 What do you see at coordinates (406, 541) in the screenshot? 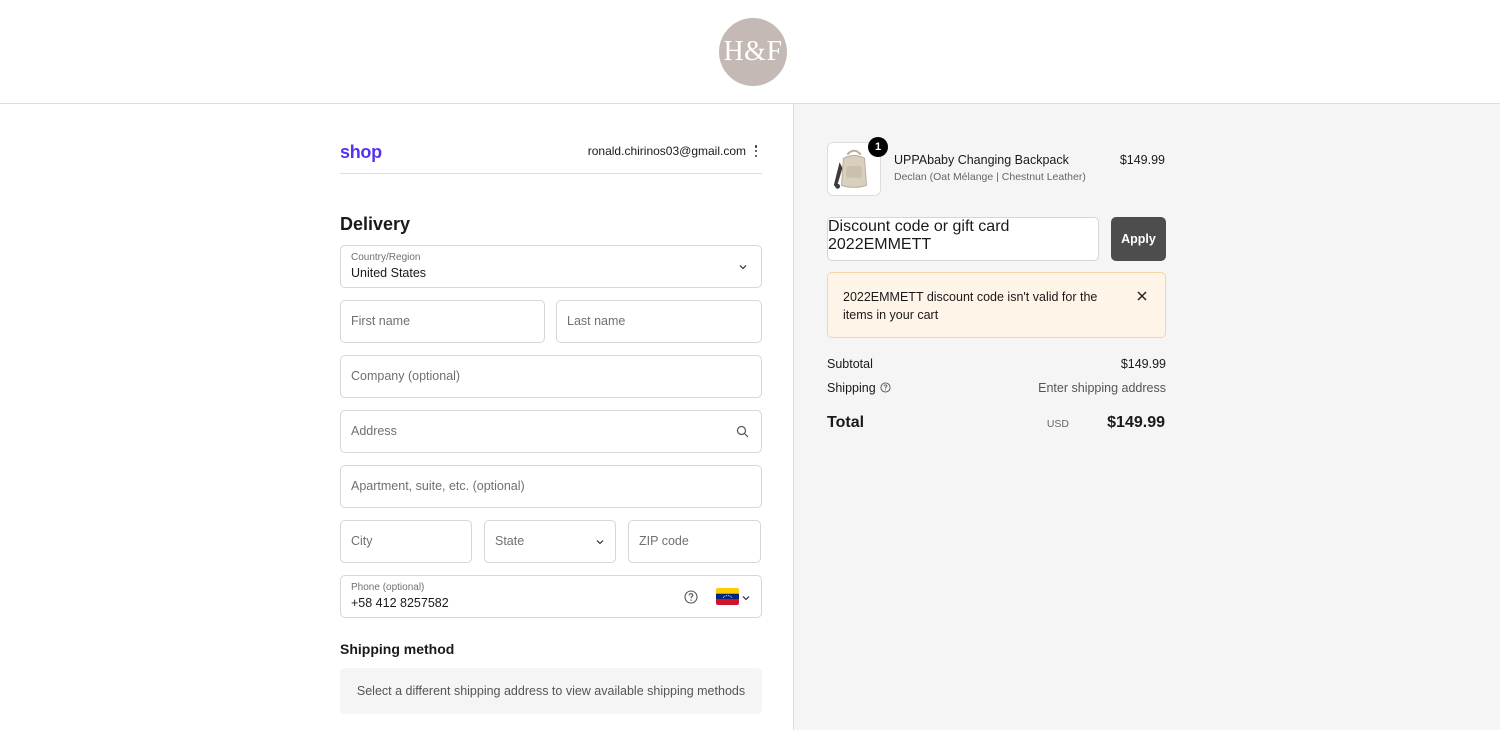
I see `city-field: City` at bounding box center [406, 541].